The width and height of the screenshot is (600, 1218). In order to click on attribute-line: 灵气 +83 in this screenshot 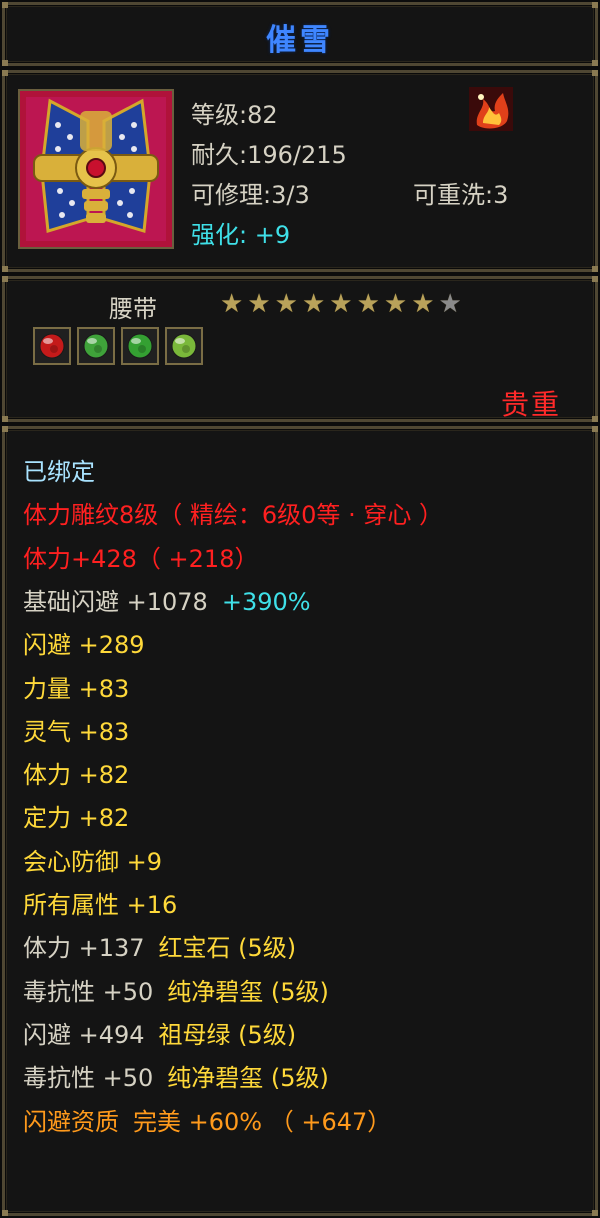, I will do `click(76, 732)`.